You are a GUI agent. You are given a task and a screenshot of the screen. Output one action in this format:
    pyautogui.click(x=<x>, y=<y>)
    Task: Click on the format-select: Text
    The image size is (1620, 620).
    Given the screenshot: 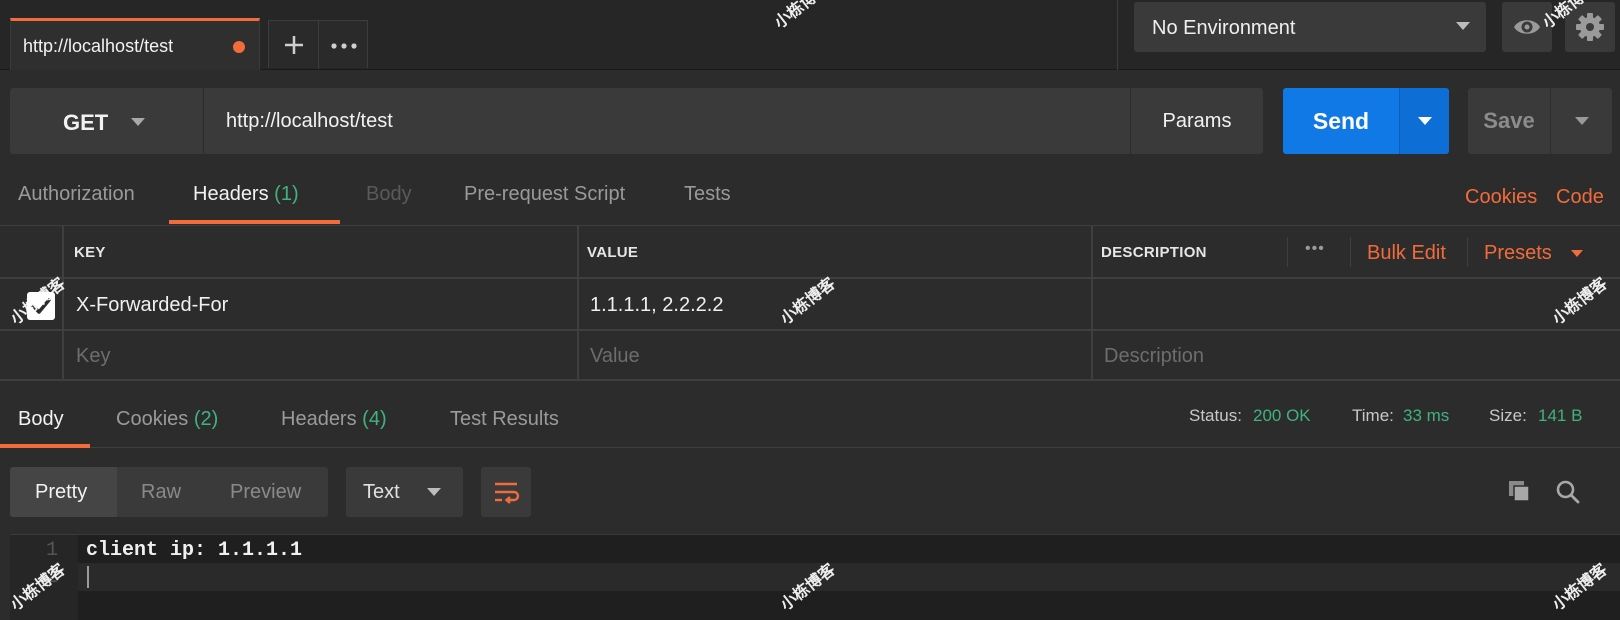 What is the action you would take?
    pyautogui.click(x=404, y=492)
    